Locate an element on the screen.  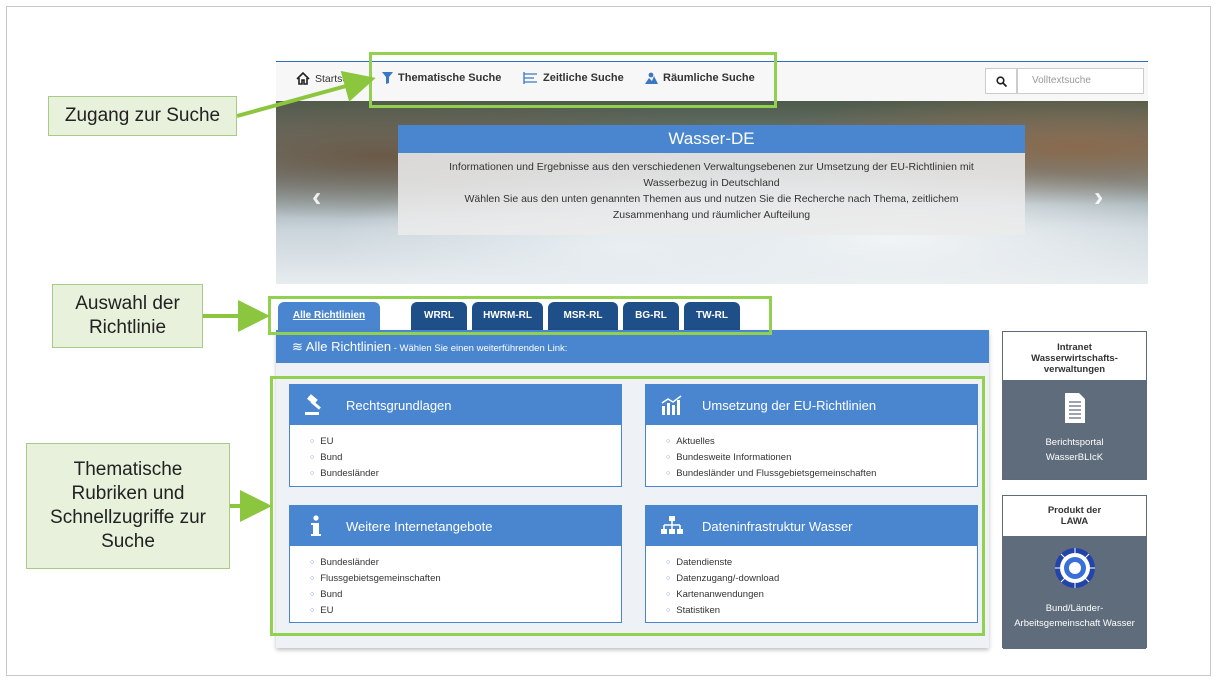
annotation-text: Zugang zur Suche is located at coordinates (142, 115).